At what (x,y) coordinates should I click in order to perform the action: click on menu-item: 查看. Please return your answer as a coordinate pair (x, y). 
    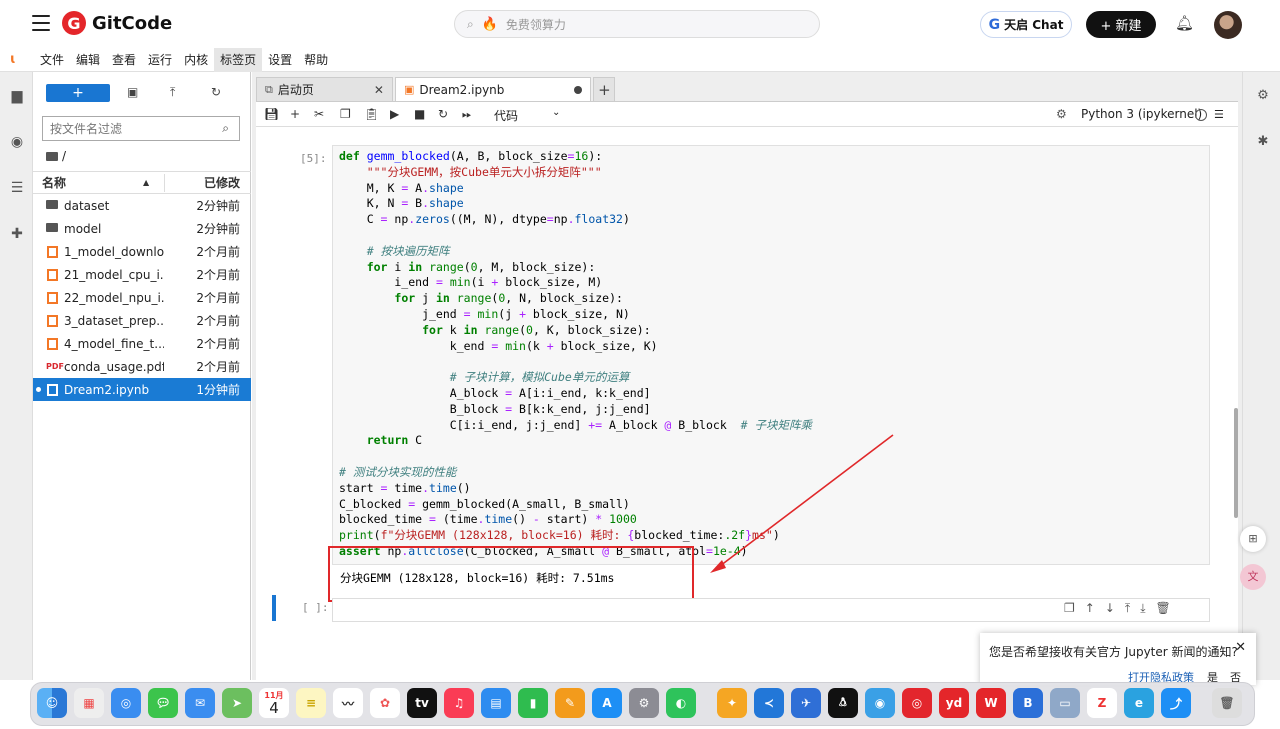
    Looking at the image, I should click on (124, 60).